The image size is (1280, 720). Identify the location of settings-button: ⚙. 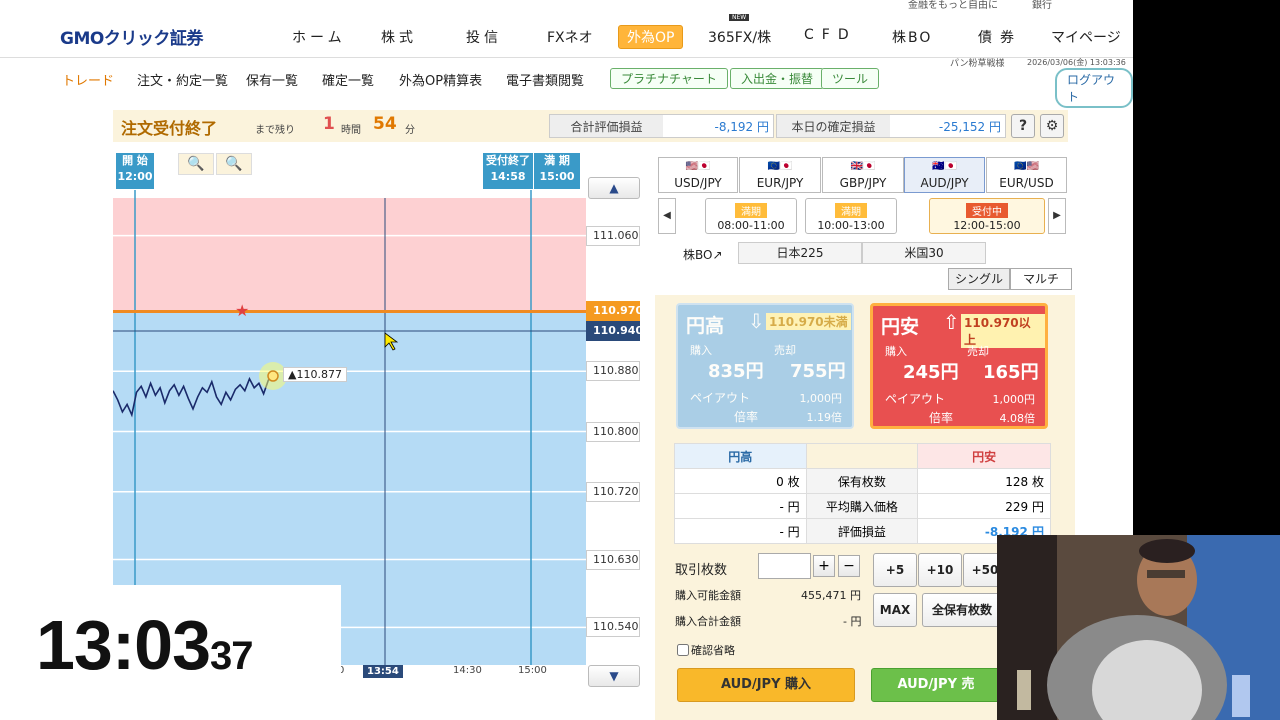
(1052, 126).